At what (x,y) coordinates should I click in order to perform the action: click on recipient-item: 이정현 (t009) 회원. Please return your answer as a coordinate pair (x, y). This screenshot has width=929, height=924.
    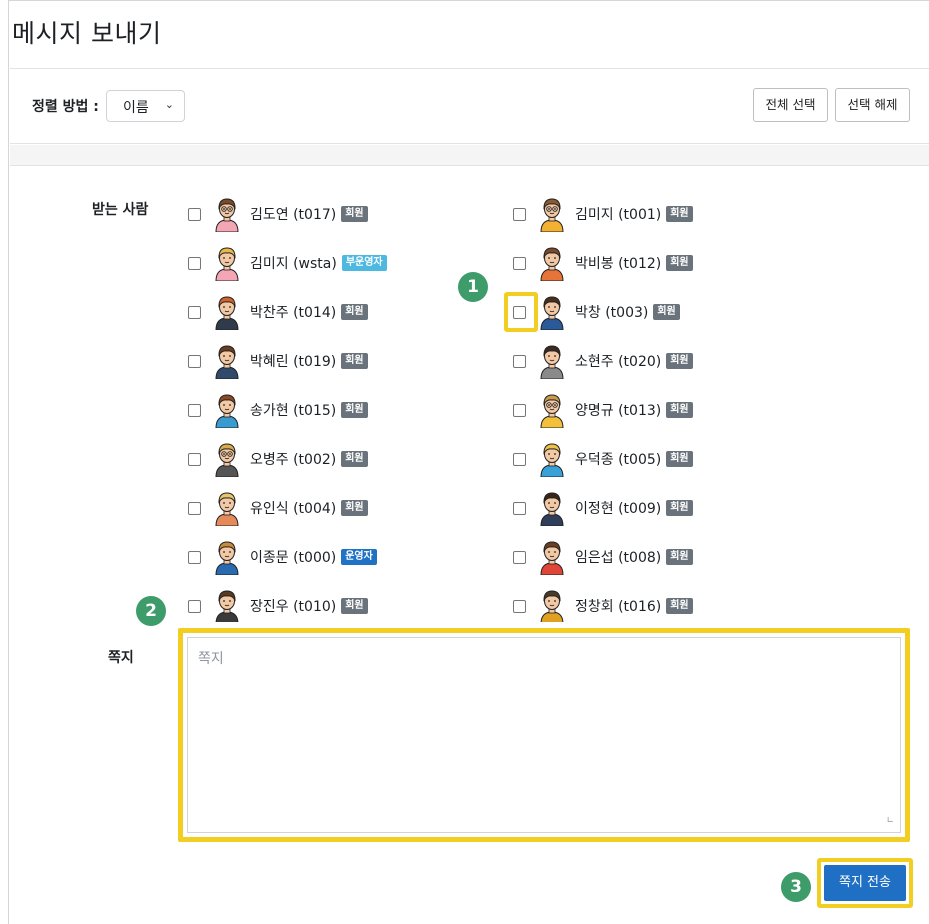
    Looking at the image, I should click on (603, 508).